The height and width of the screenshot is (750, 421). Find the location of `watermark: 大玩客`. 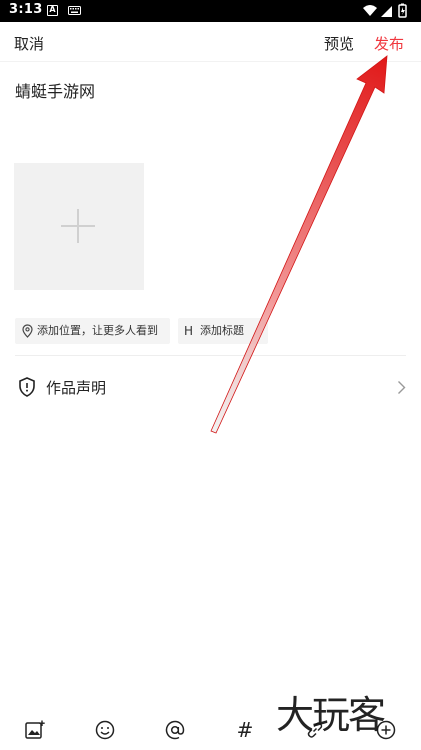

watermark: 大玩客 is located at coordinates (331, 715).